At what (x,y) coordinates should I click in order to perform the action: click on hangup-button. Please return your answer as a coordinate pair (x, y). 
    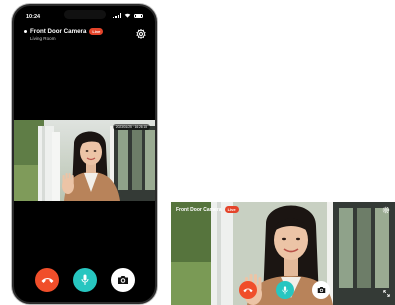
    Looking at the image, I should click on (47, 280).